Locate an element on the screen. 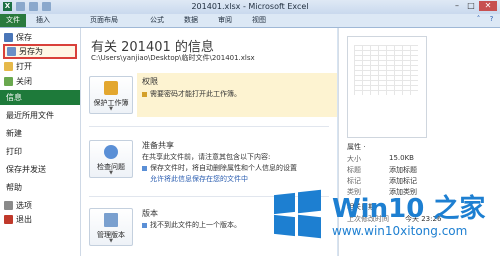 This screenshot has width=500, height=256. nav-print: 打印 is located at coordinates (40, 151).